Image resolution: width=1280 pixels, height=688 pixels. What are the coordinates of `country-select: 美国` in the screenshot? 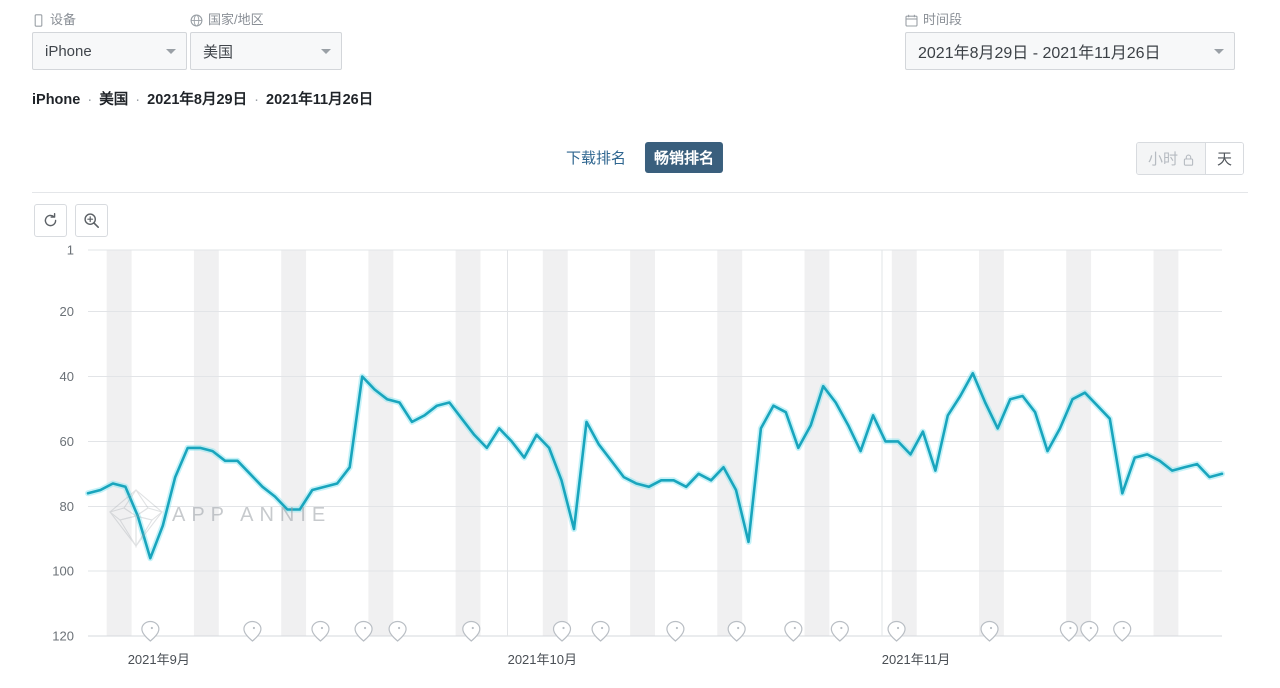 It's located at (266, 51).